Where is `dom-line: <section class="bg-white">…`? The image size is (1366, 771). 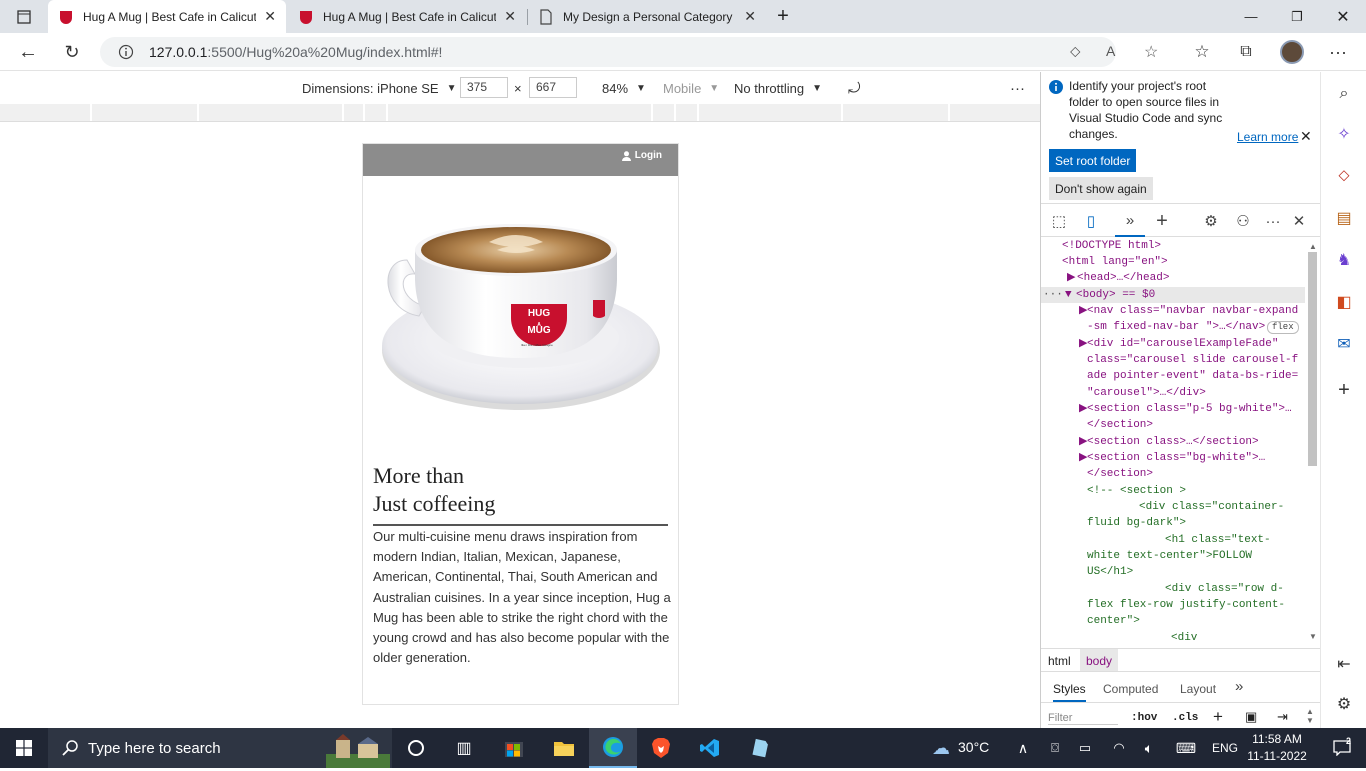 dom-line: <section class="bg-white">… is located at coordinates (1176, 458).